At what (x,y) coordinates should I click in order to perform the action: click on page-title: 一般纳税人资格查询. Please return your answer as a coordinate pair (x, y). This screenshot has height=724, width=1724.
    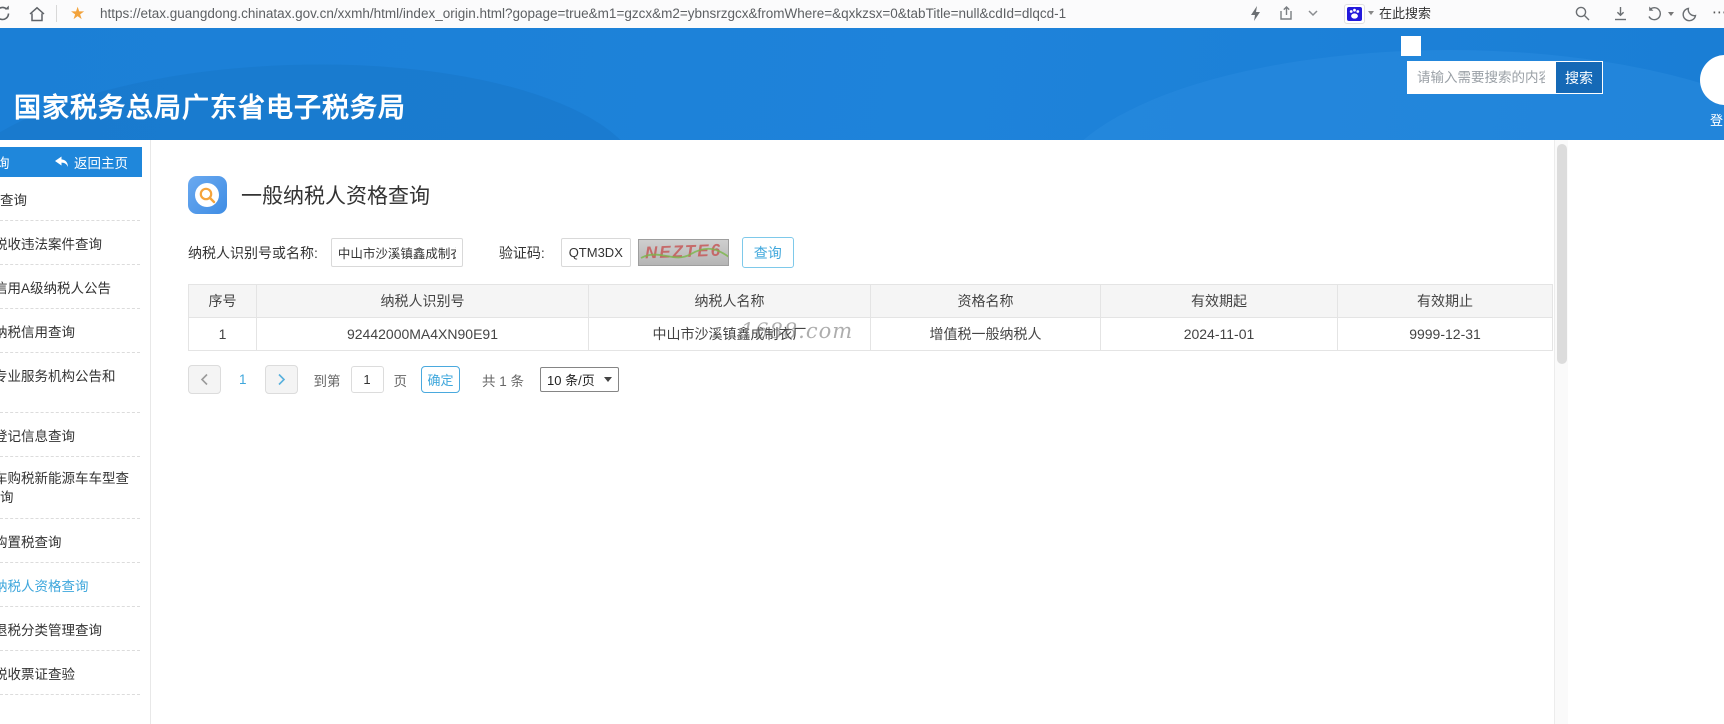
    Looking at the image, I should click on (335, 196).